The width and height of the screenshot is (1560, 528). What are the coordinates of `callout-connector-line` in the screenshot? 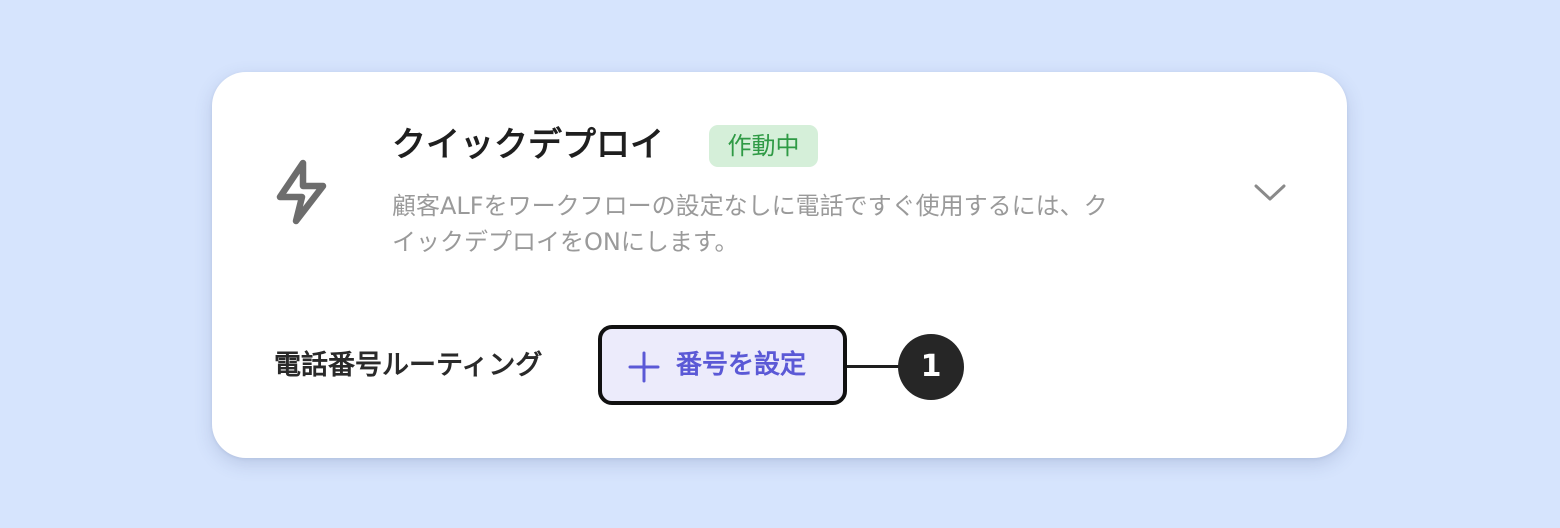 It's located at (875, 366).